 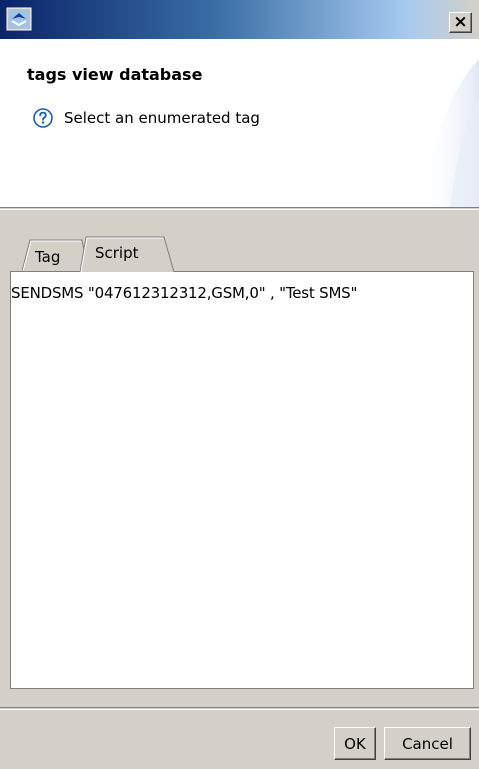 I want to click on tab-tag: Tag, so click(x=55, y=253).